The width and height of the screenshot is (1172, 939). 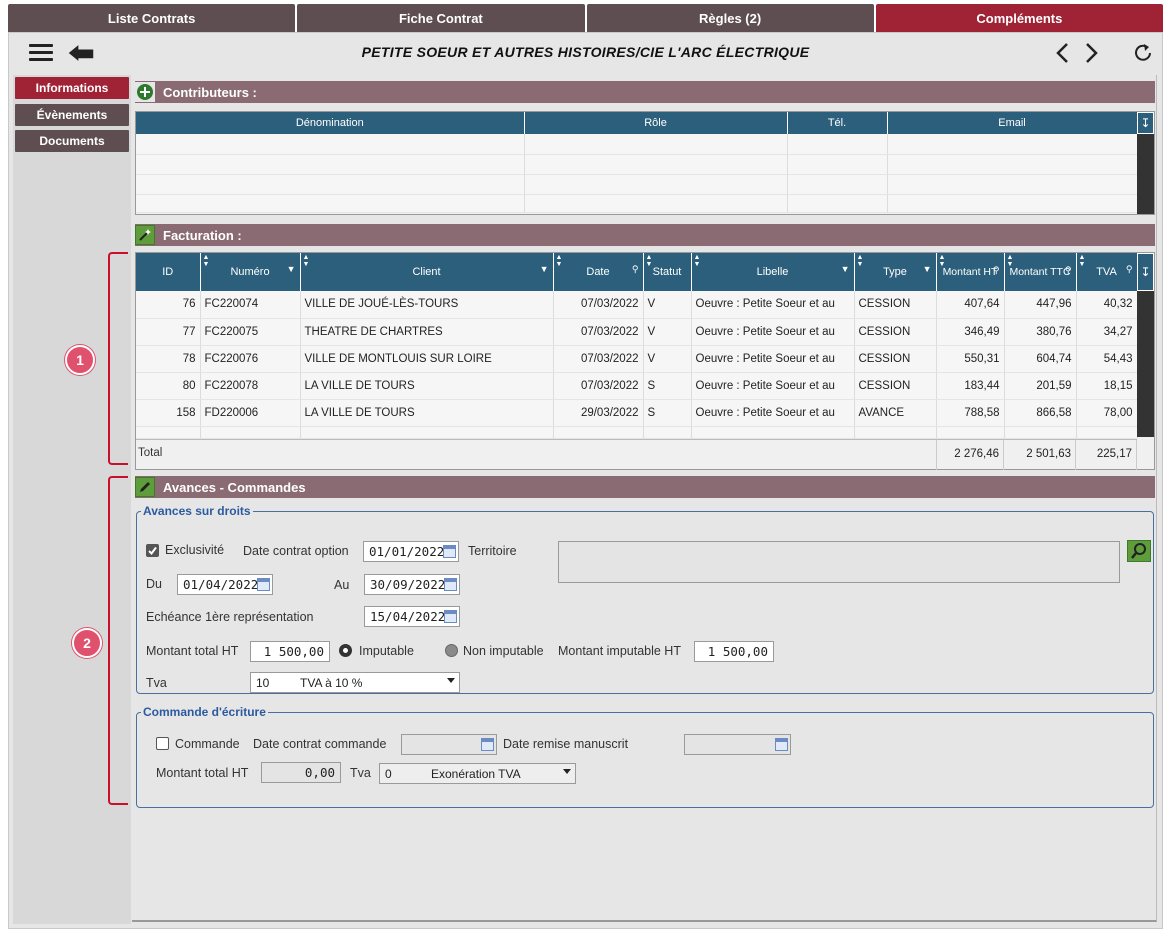 What do you see at coordinates (234, 487) in the screenshot?
I see `avances-title: Avances - Commandes` at bounding box center [234, 487].